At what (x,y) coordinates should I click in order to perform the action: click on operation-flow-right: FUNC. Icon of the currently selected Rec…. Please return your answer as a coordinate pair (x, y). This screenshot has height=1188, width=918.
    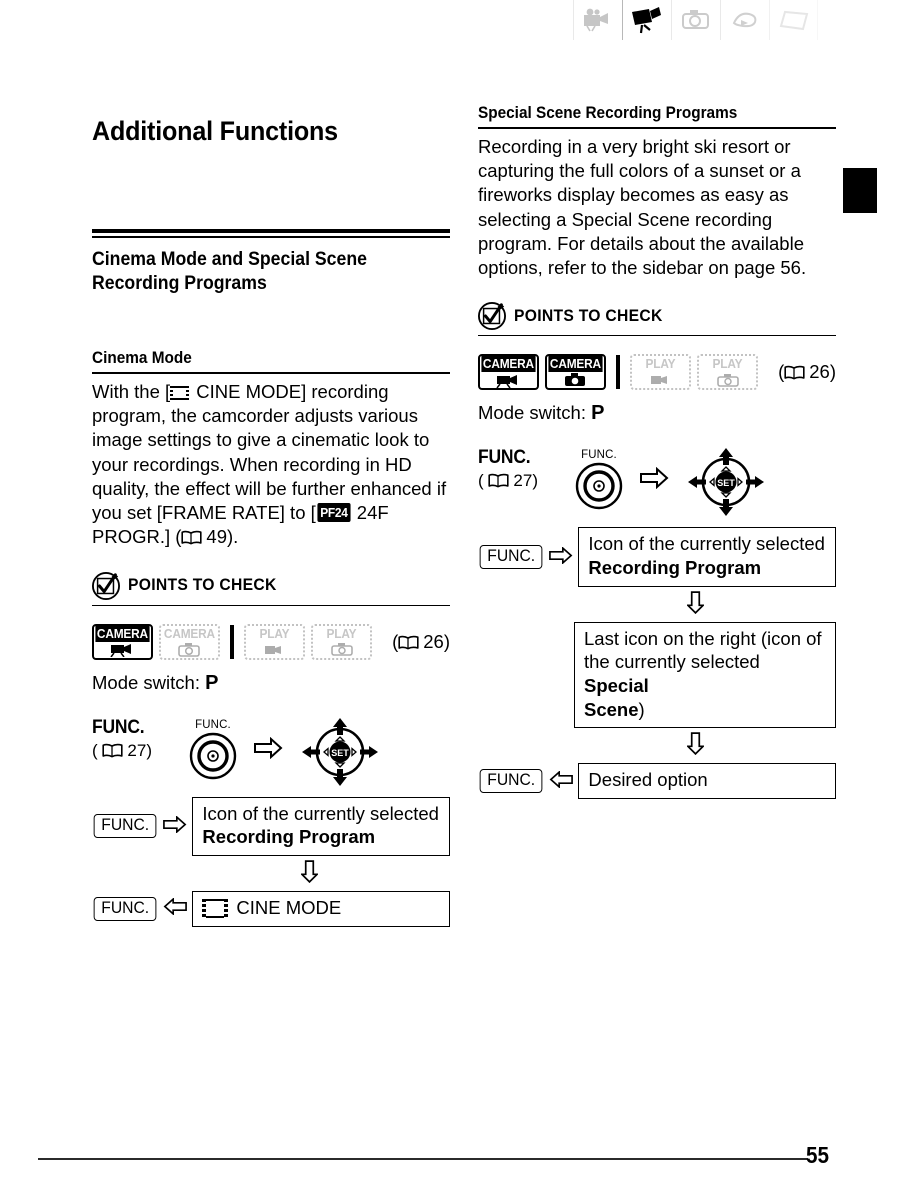
    Looking at the image, I should click on (657, 663).